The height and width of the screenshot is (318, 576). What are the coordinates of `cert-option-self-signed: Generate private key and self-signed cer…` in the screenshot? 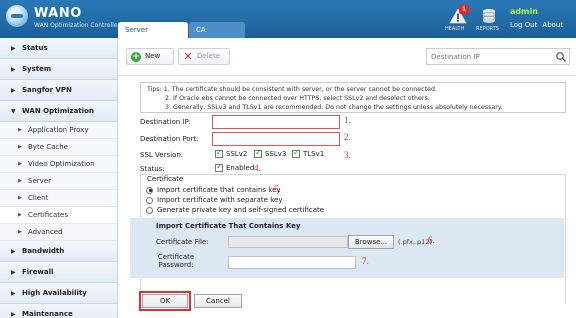 It's located at (235, 210).